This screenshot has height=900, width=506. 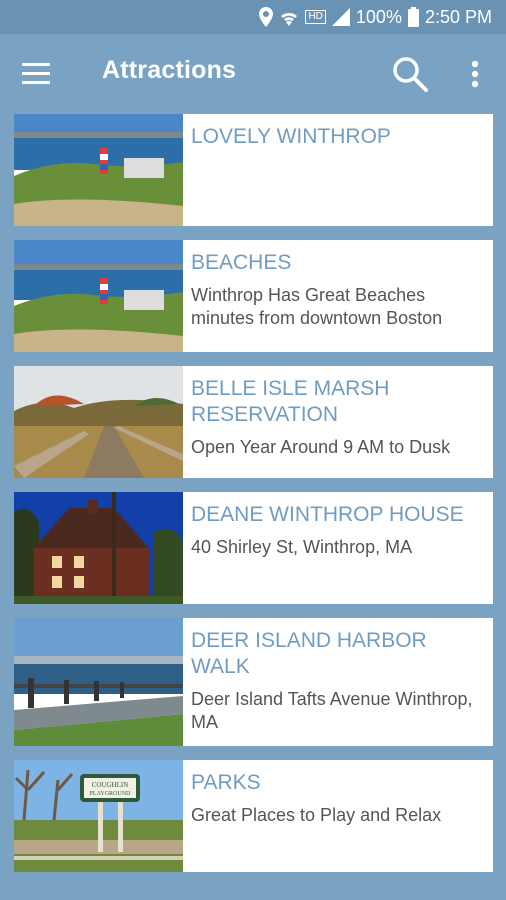 I want to click on clock: 2:50 PM, so click(x=458, y=16).